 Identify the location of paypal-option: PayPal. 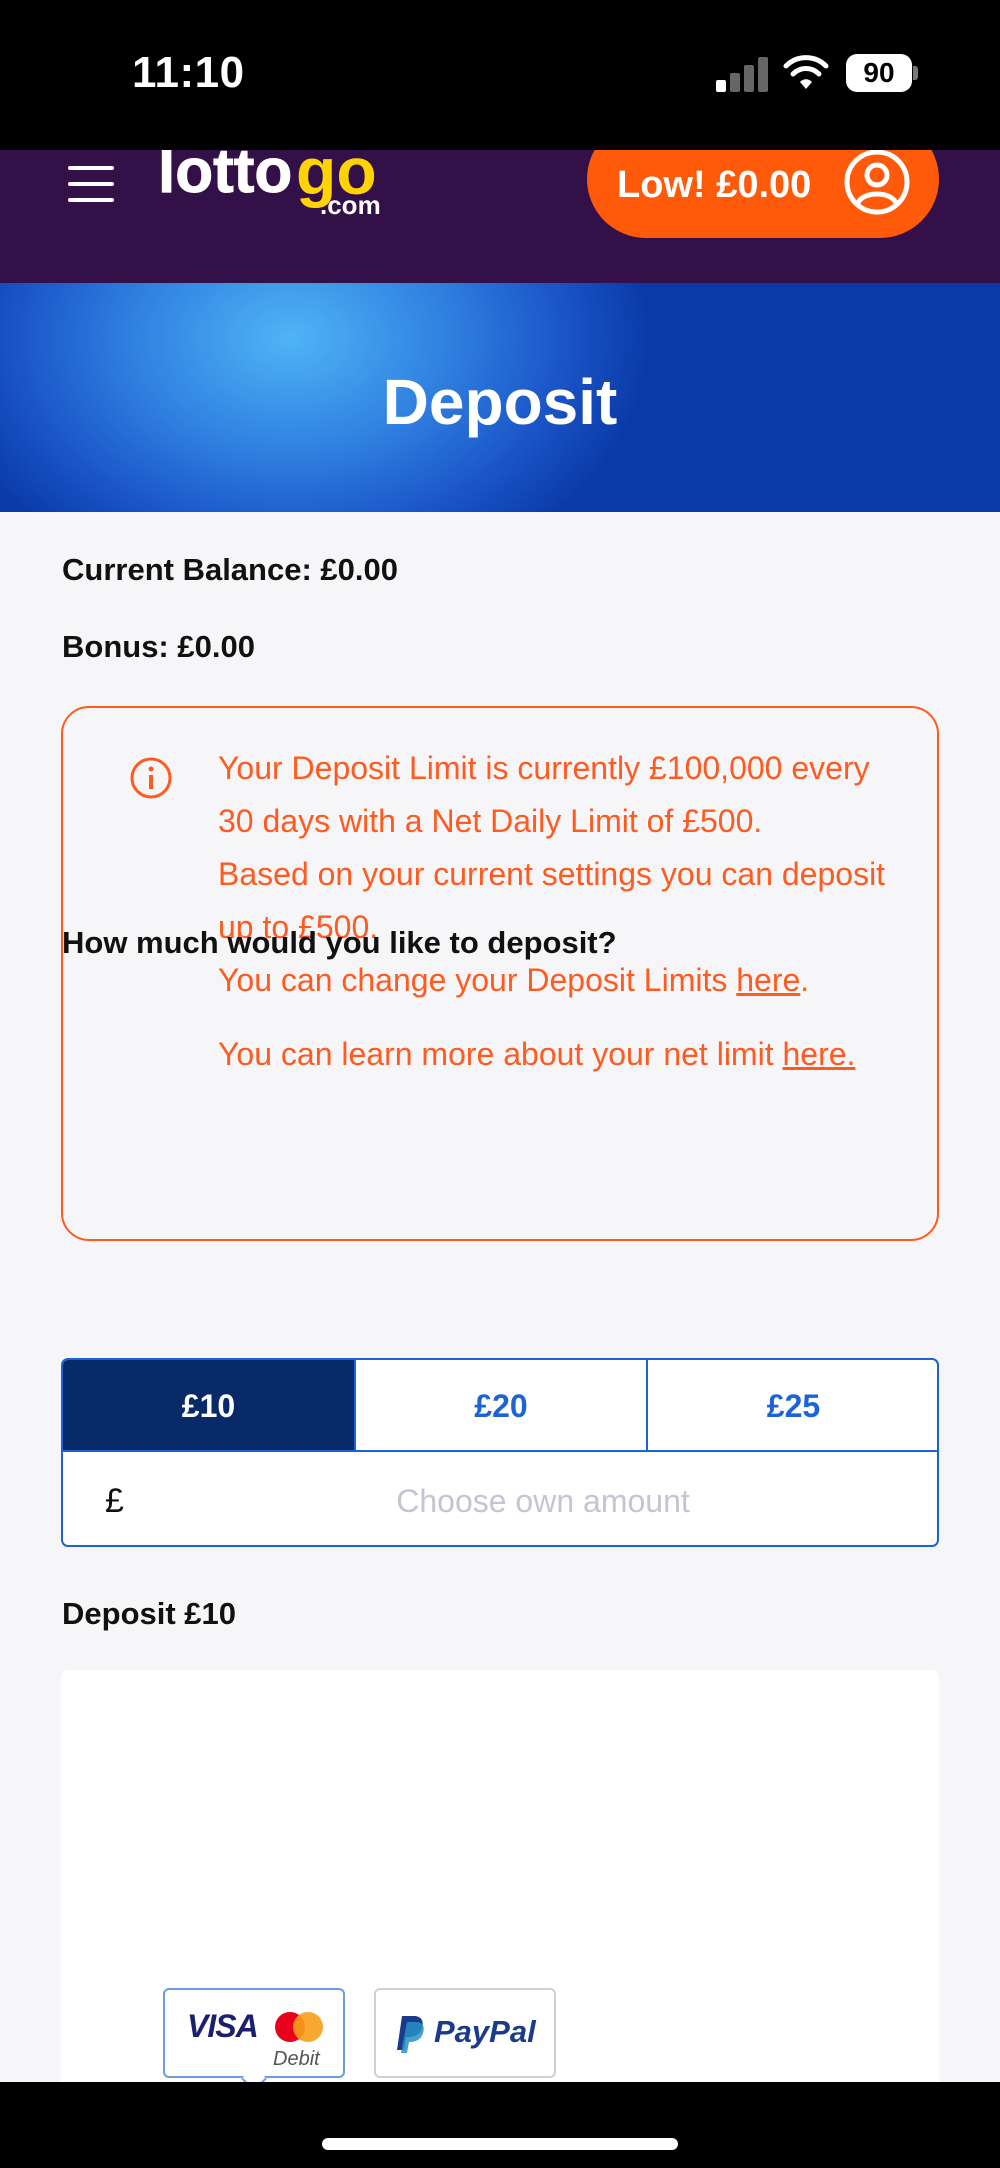
(465, 2033).